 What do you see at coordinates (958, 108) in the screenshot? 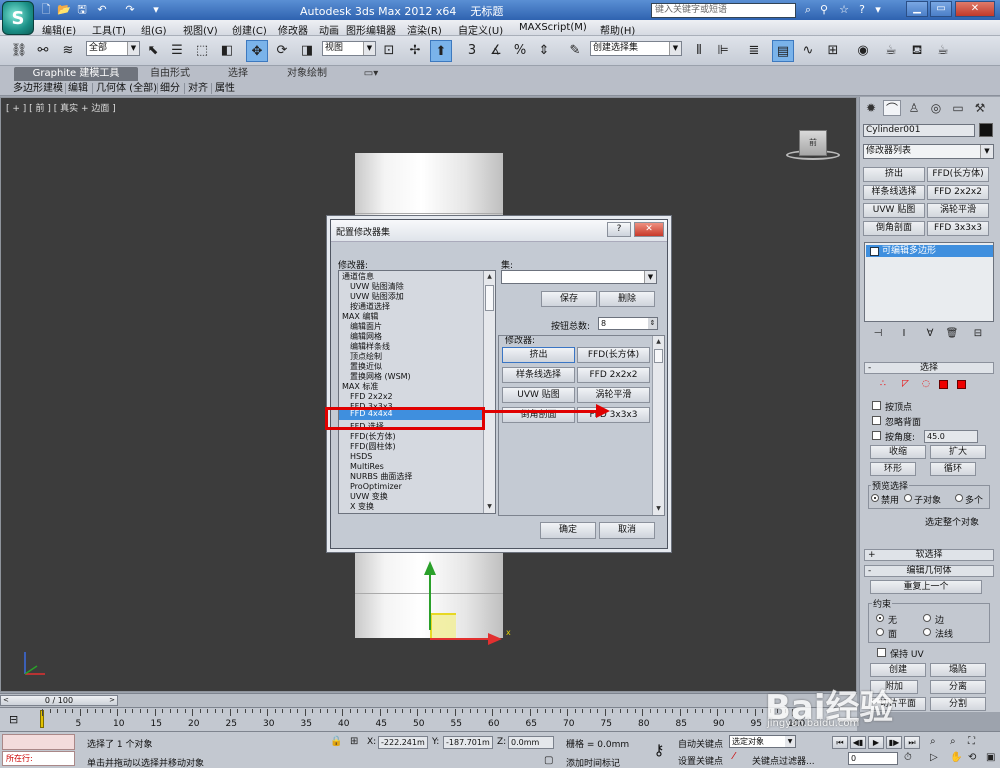
I see `display-tab-icon: ▭` at bounding box center [958, 108].